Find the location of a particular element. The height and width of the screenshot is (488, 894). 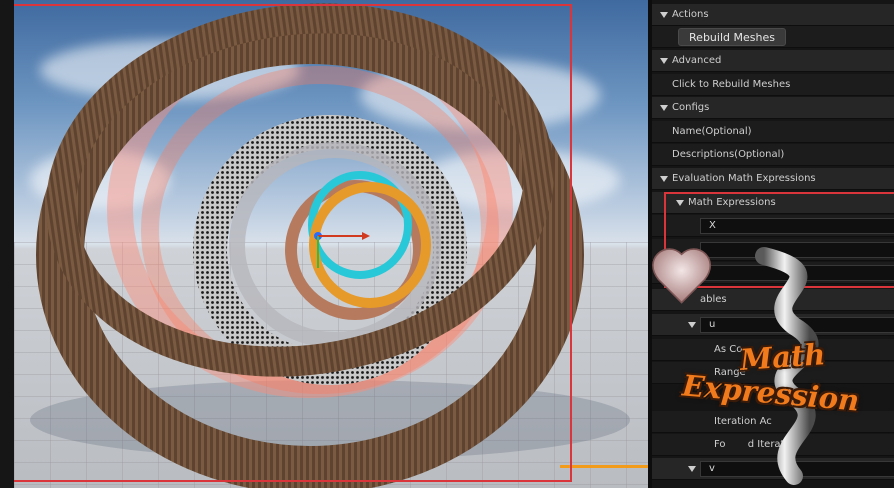

viewport-left-toolbar is located at coordinates (7, 244).